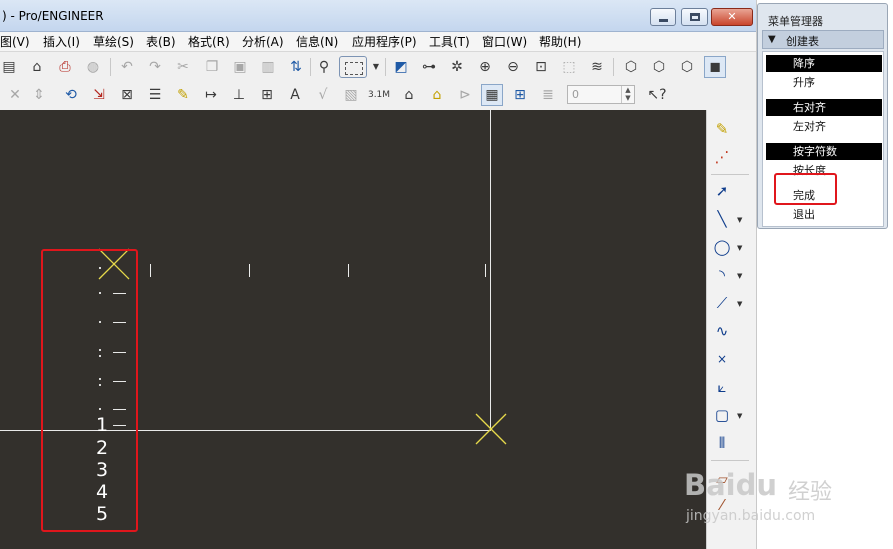 The height and width of the screenshot is (549, 893). I want to click on point-icon: ×, so click(722, 359).